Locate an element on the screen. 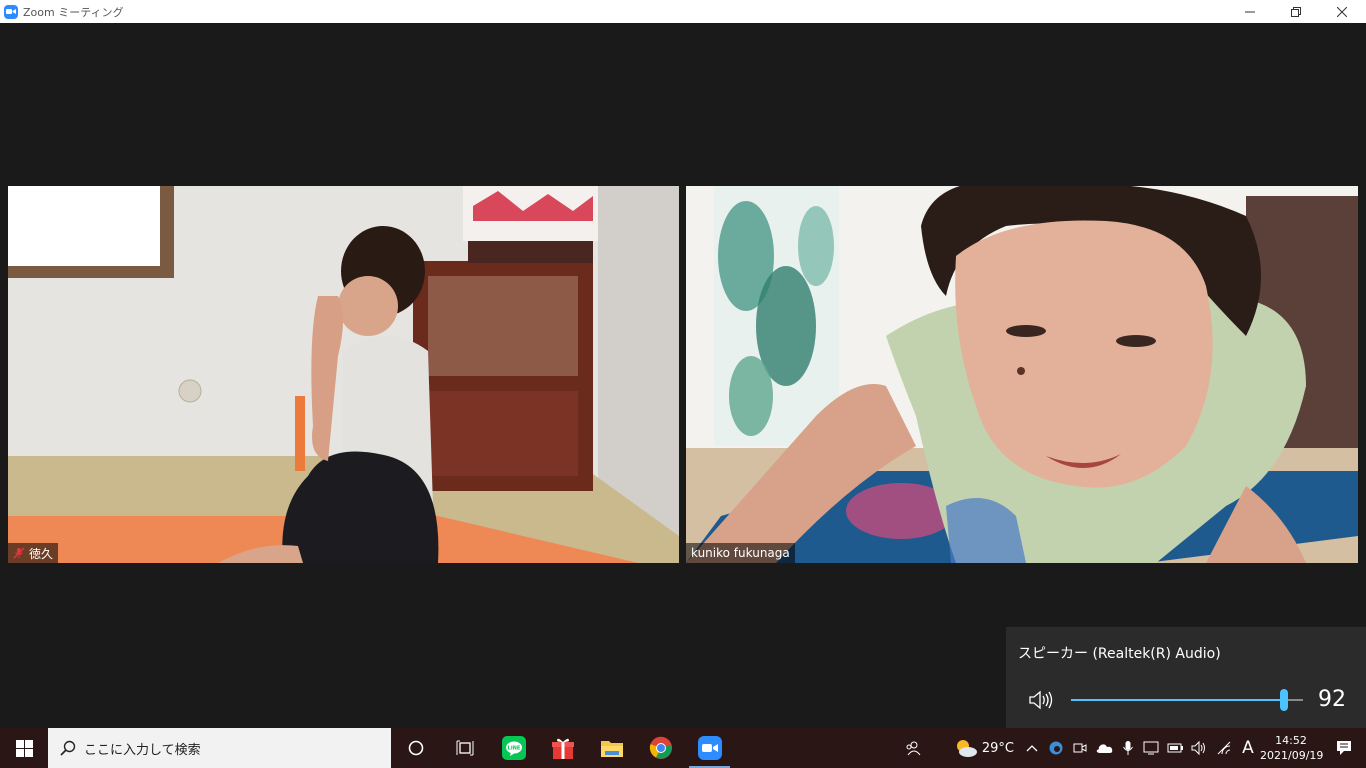 The height and width of the screenshot is (768, 1366). minimize-button is located at coordinates (1250, 11).